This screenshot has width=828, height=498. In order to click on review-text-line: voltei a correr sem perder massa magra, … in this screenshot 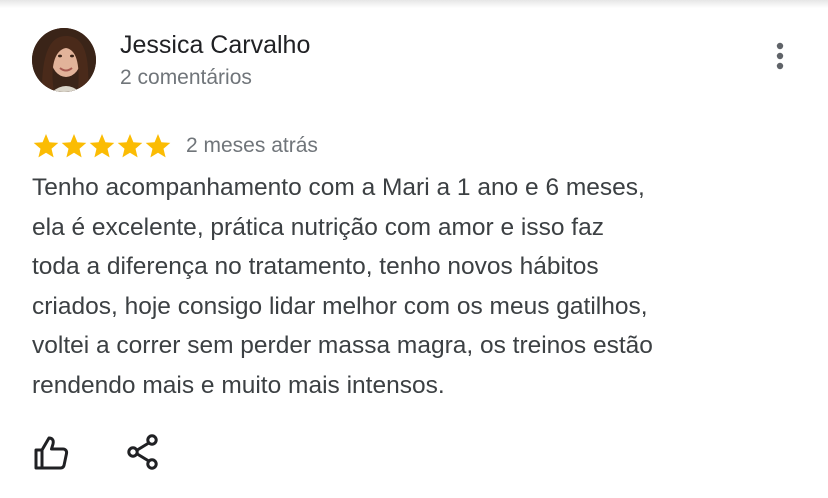, I will do `click(342, 345)`.